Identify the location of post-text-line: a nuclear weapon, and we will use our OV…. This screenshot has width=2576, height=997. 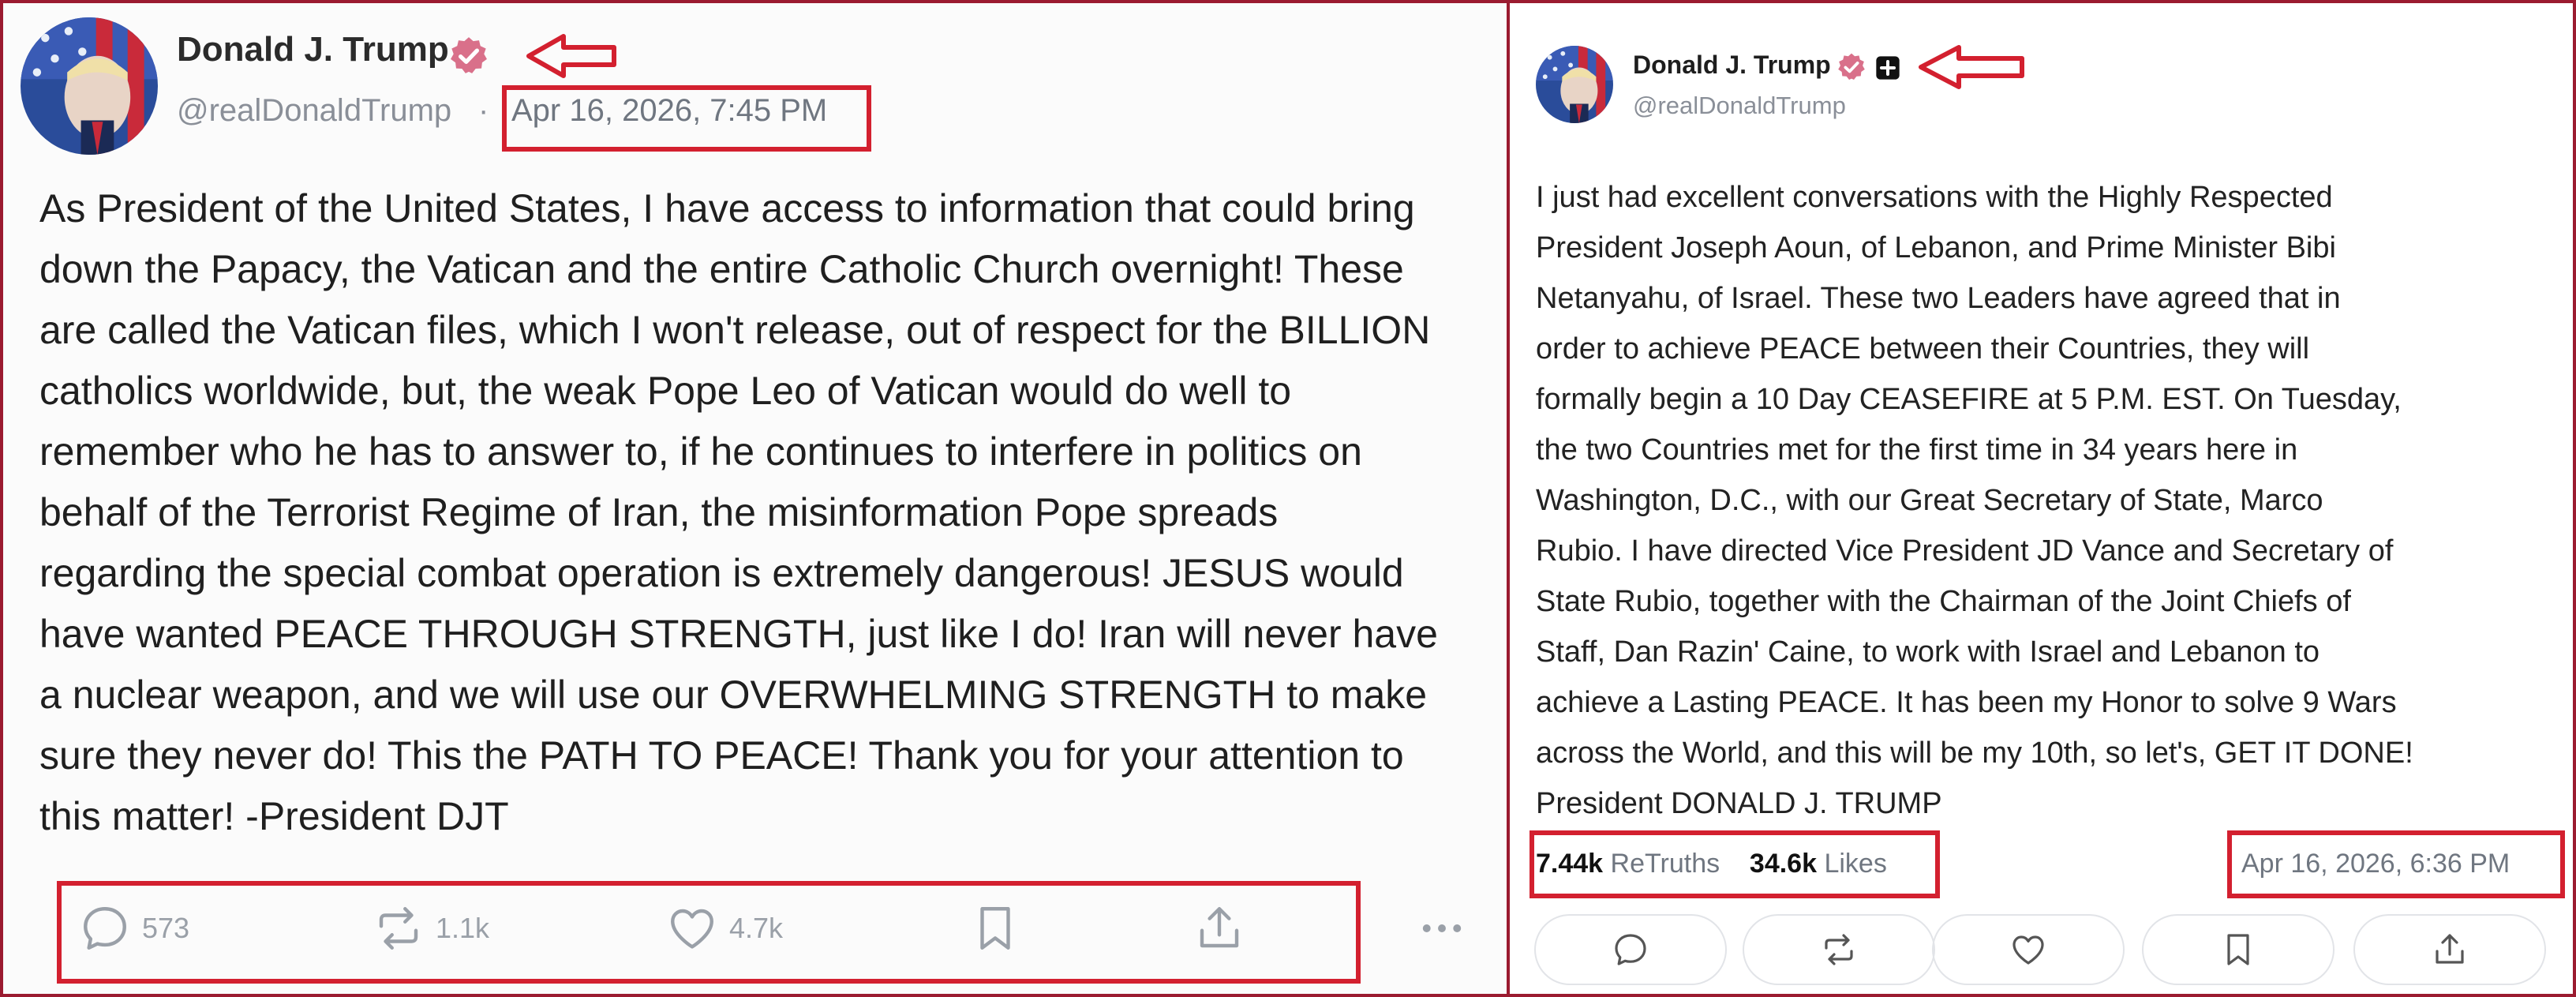
(733, 695).